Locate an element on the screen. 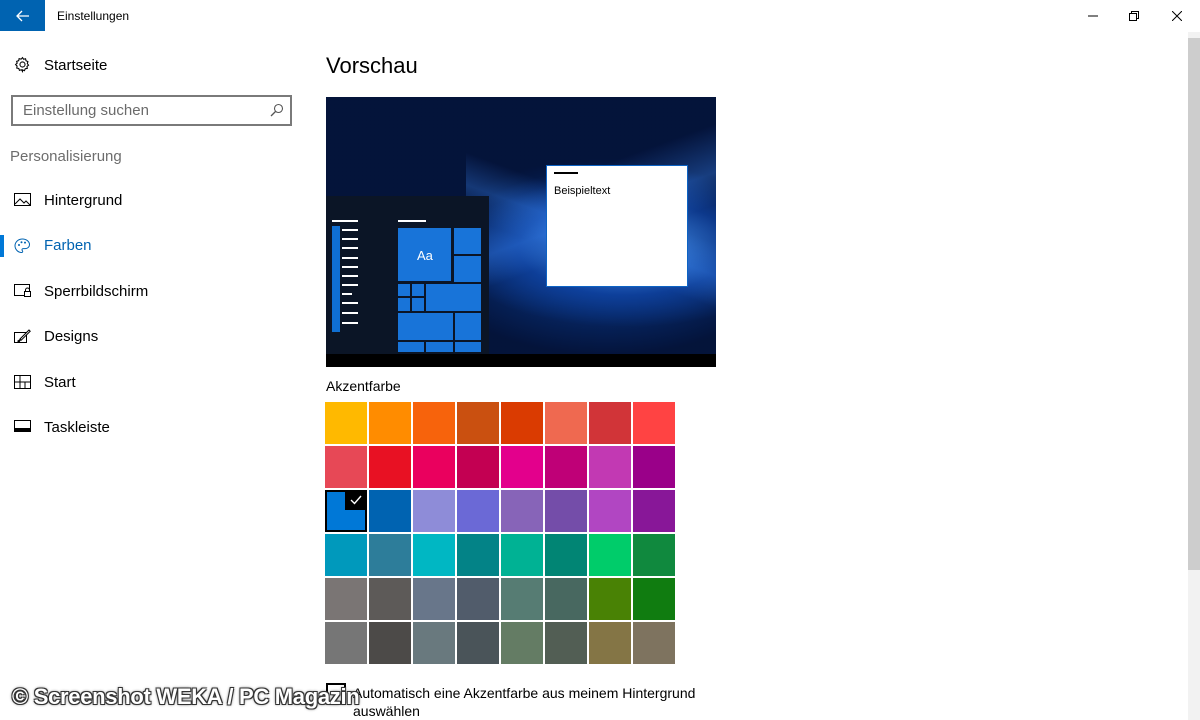  preview-window-bar is located at coordinates (566, 173).